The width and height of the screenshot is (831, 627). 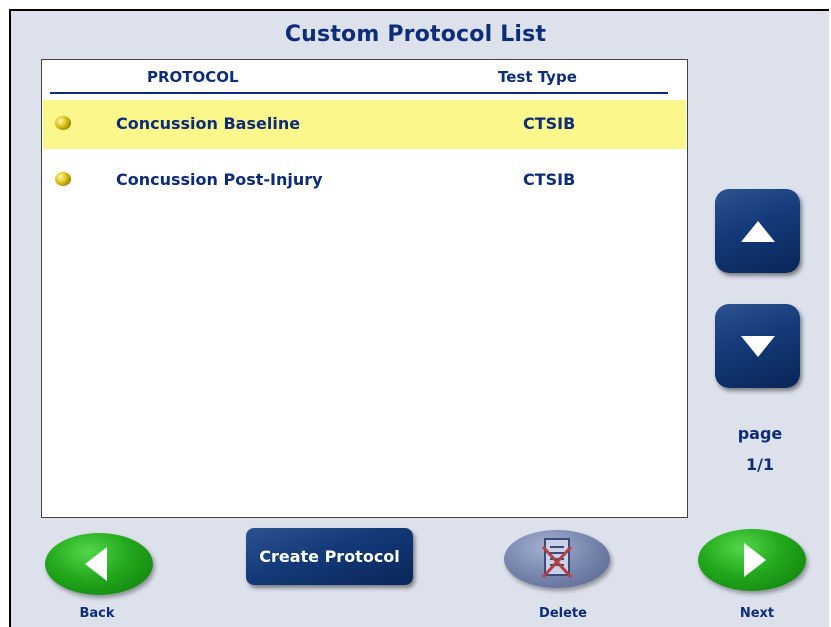 I want to click on delete-label: Delete, so click(x=563, y=613).